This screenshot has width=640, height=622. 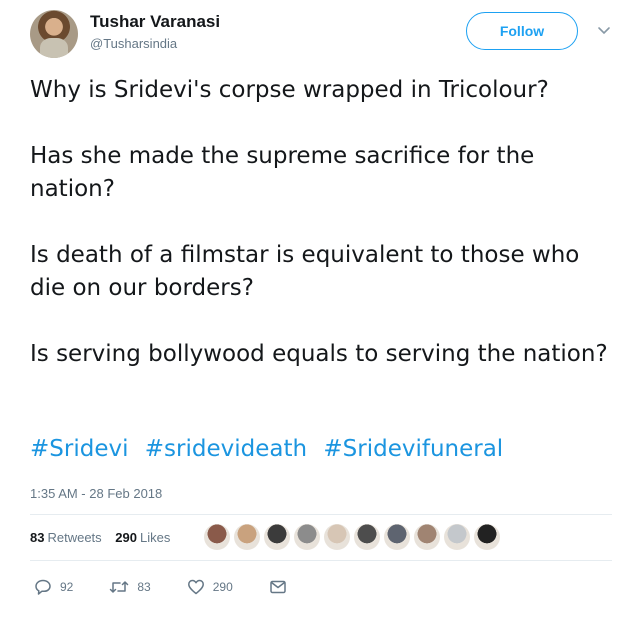 I want to click on author-name: Tushar Varanasi, so click(x=155, y=22).